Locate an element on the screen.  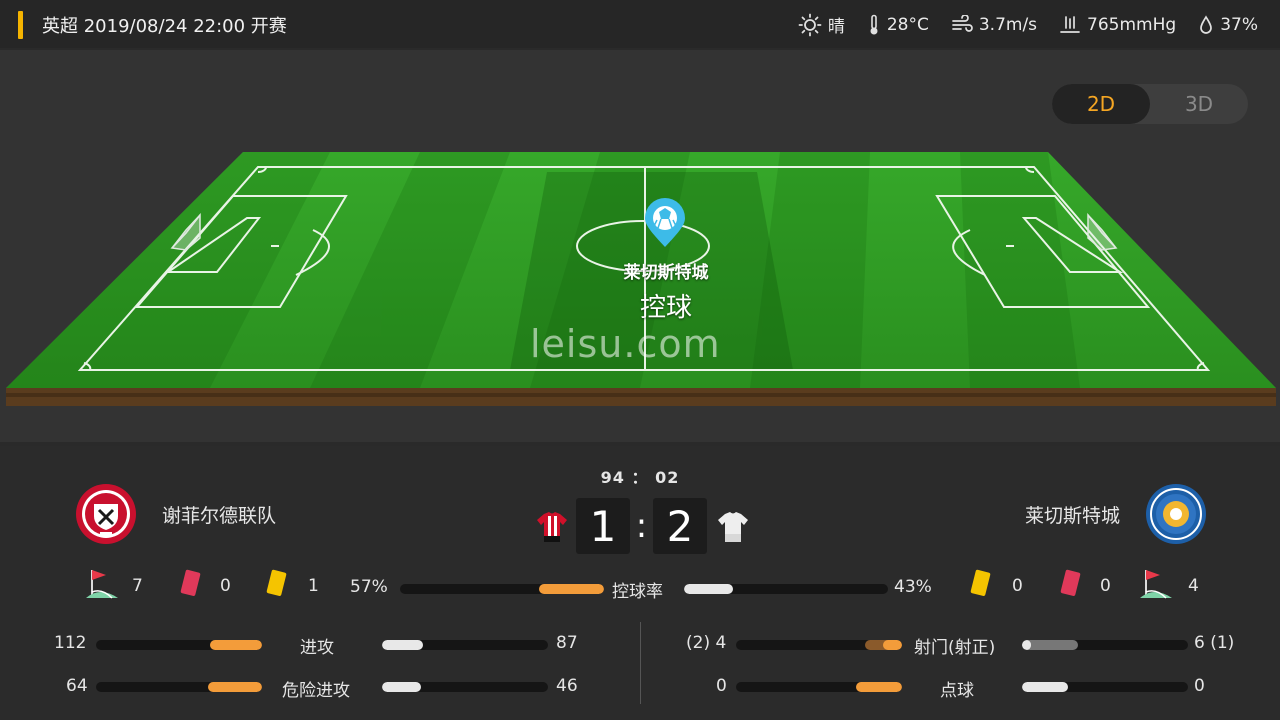
weather-info: 晴 28°C 3.7m/s 765mmHg 37% is located at coordinates (1028, 24).